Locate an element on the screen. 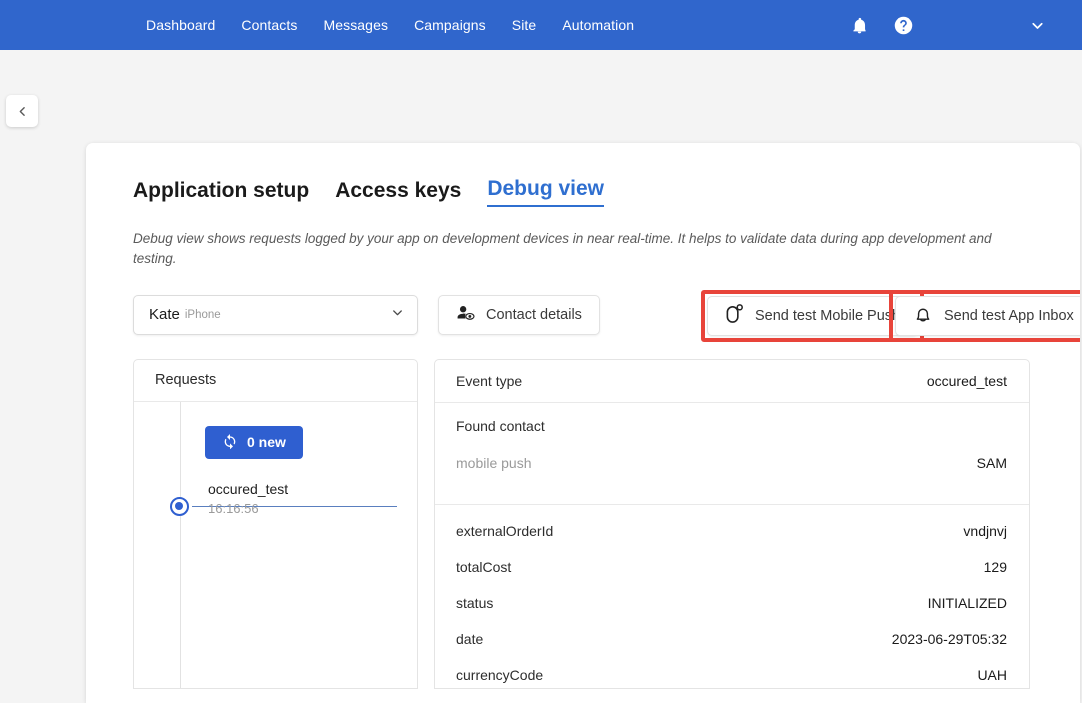  account-menu-button is located at coordinates (1037, 25).